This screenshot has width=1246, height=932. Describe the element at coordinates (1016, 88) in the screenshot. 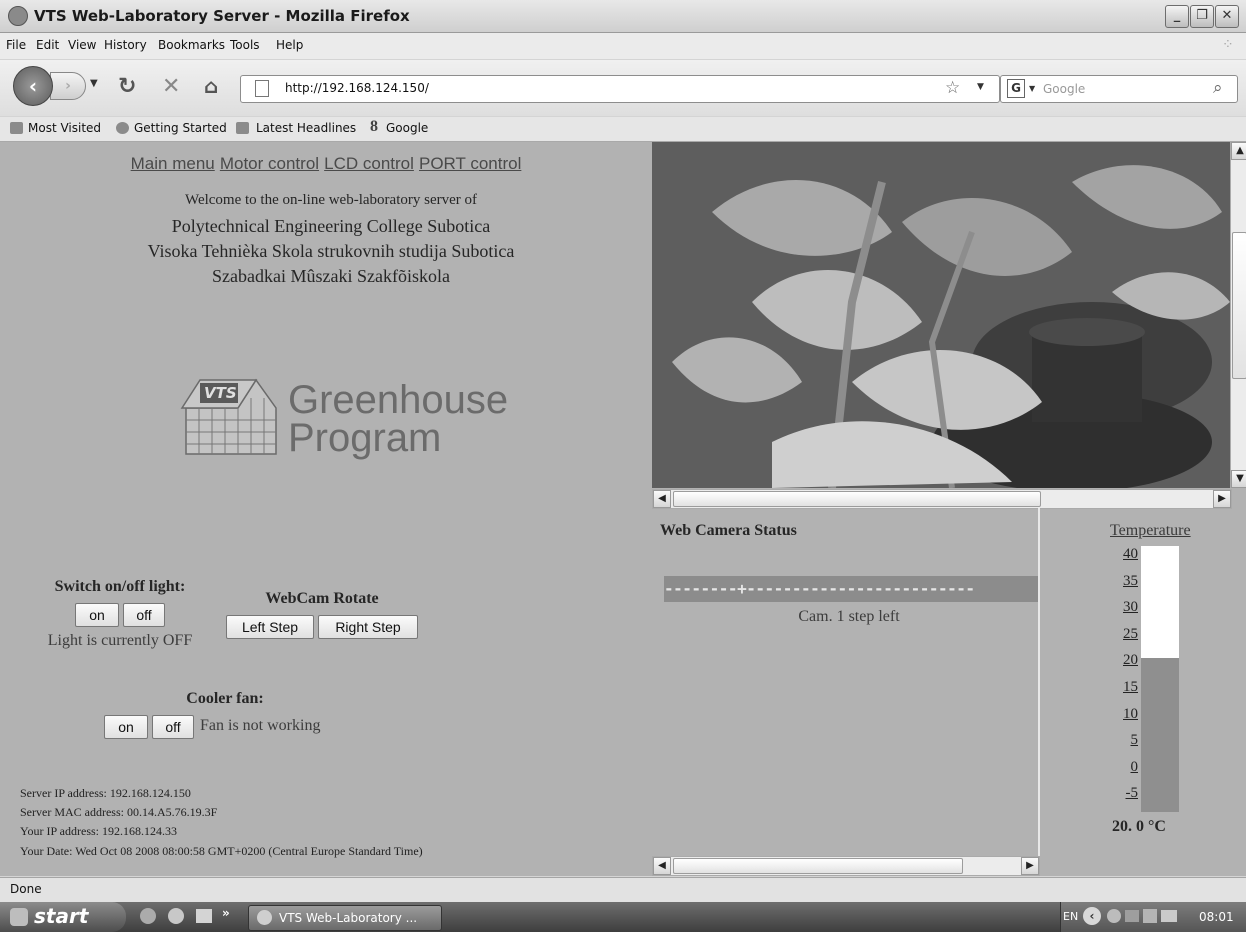

I see `search-engine-icon: G` at that location.